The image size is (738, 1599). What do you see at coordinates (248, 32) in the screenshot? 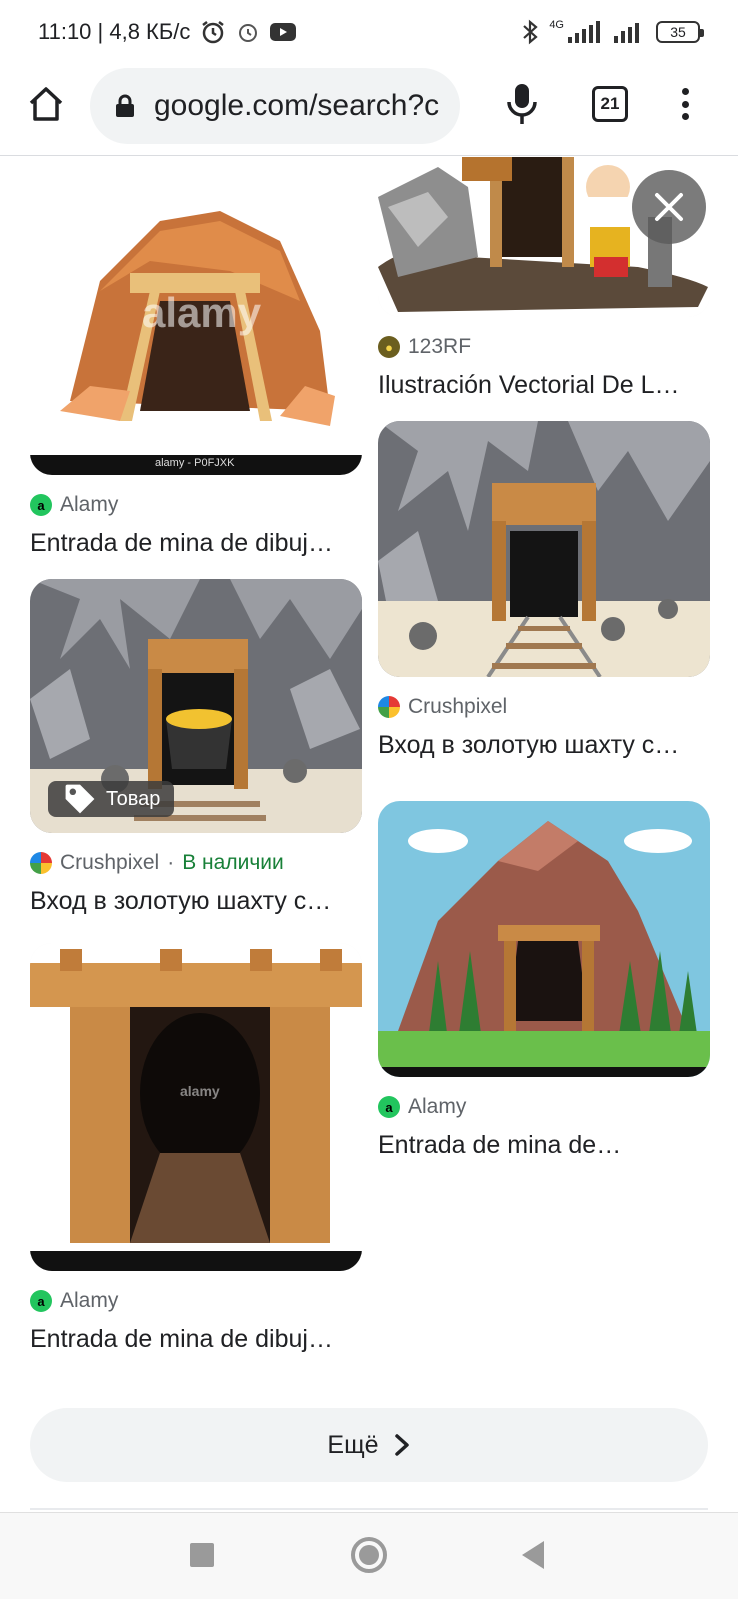
I see `clock-icon` at bounding box center [248, 32].